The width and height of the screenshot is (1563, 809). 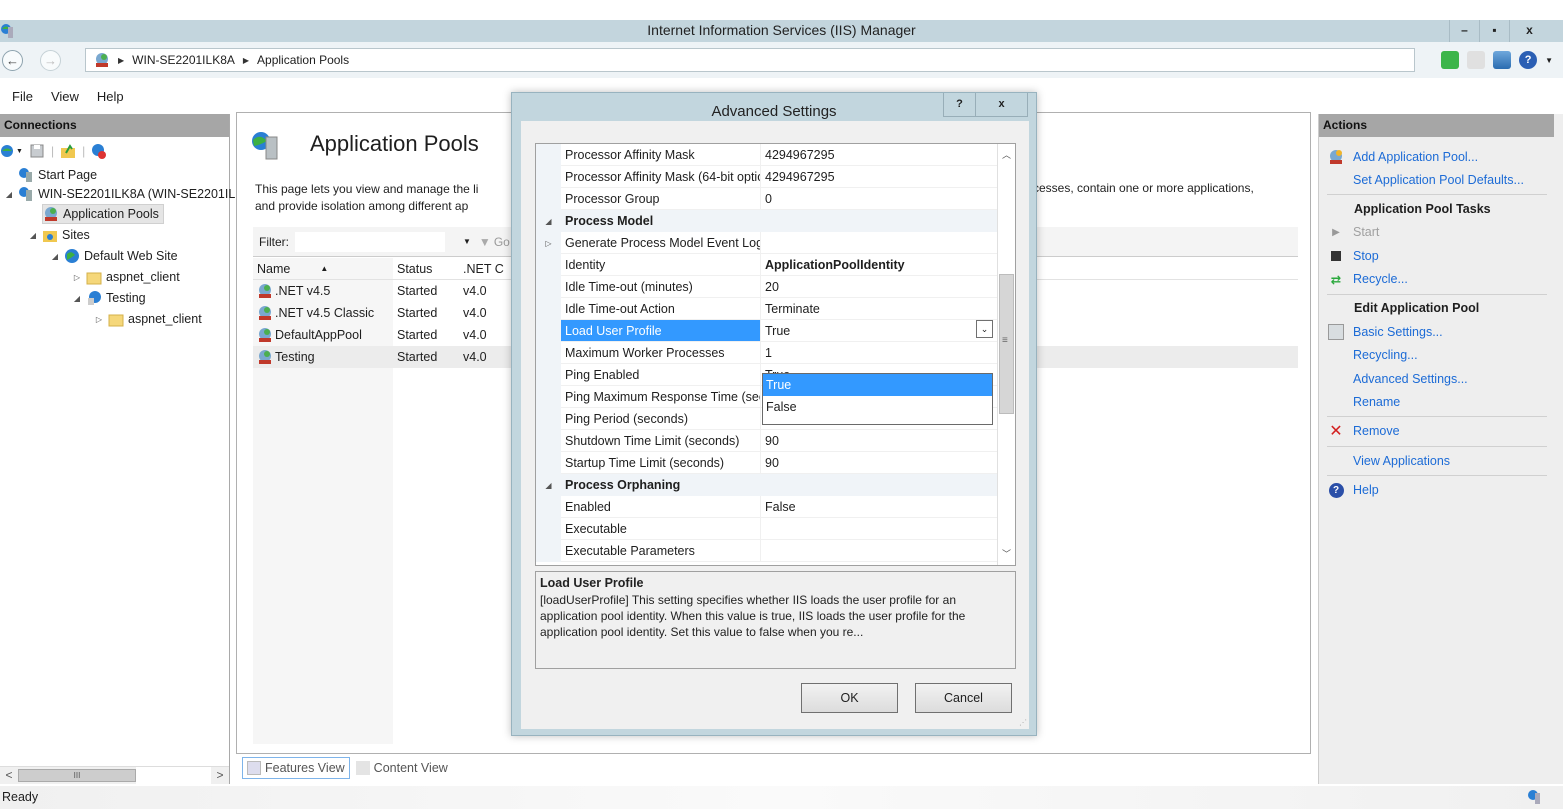 I want to click on filter-input, so click(x=370, y=241).